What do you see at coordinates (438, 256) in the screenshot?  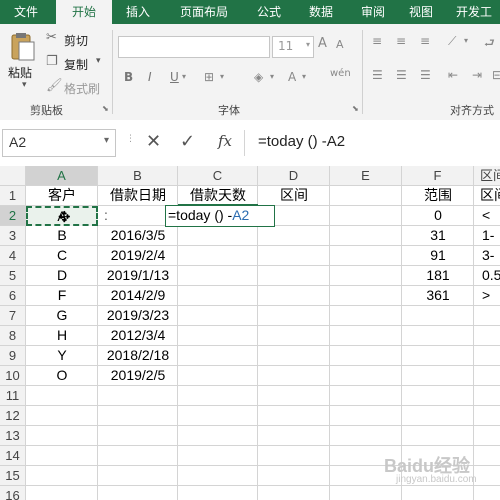 I see `cell-f4: 91` at bounding box center [438, 256].